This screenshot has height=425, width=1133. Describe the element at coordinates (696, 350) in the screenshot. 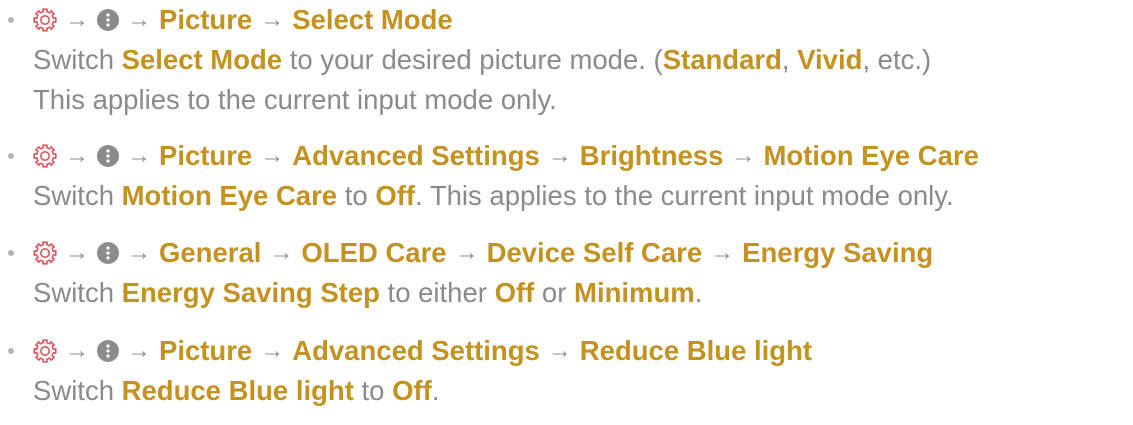

I see `path-step: Reduce Blue light` at that location.